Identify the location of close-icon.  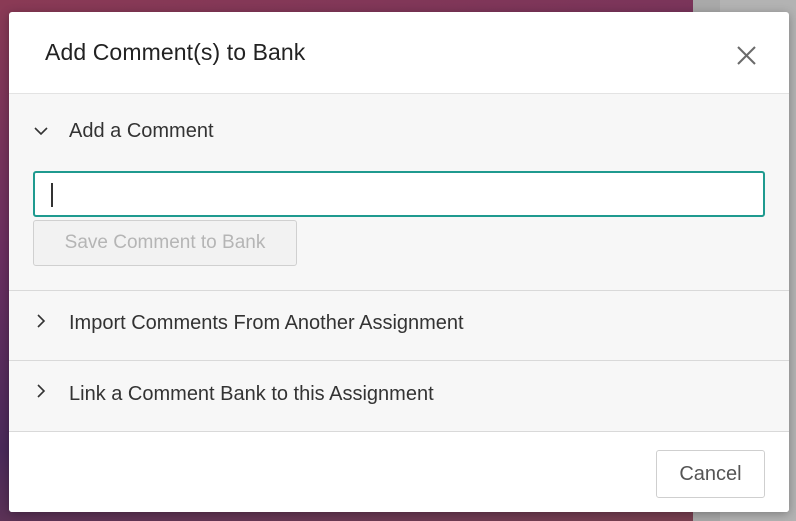
(746, 55).